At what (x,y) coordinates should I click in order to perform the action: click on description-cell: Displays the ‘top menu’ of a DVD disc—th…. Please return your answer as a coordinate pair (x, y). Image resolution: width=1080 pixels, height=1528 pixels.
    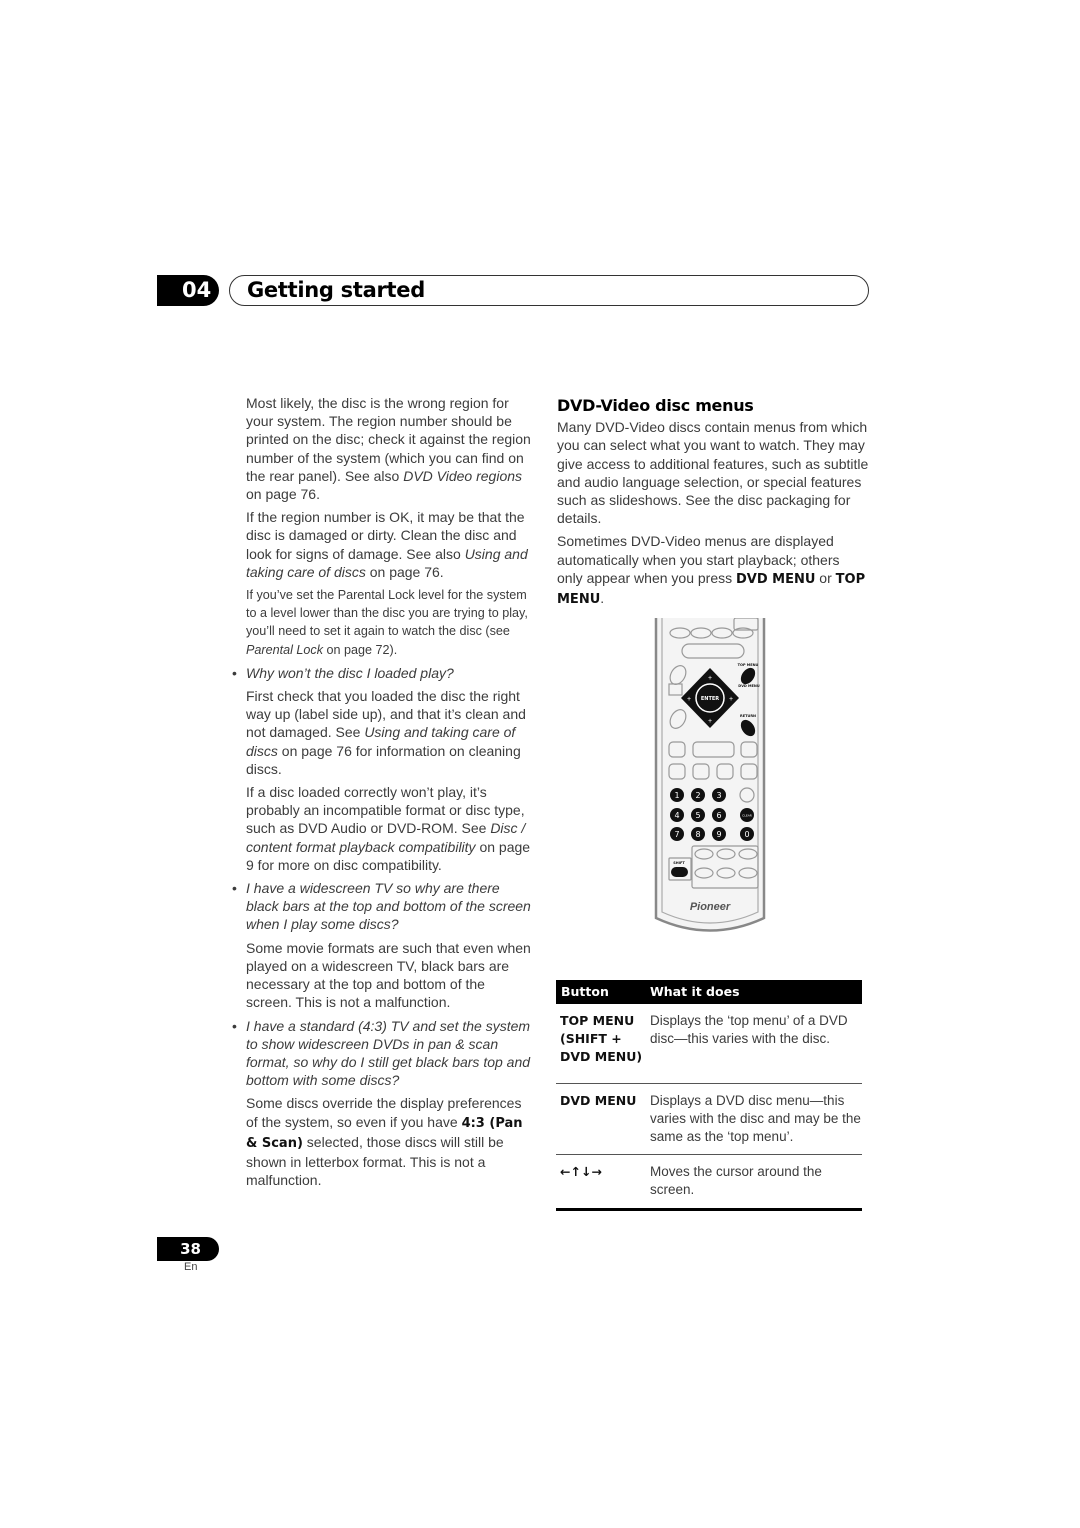
    Looking at the image, I should click on (754, 1044).